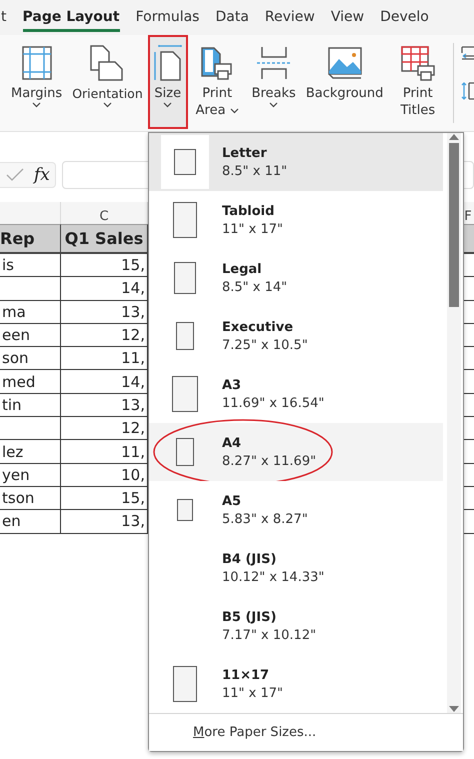  I want to click on ribbon-tab: View, so click(347, 17).